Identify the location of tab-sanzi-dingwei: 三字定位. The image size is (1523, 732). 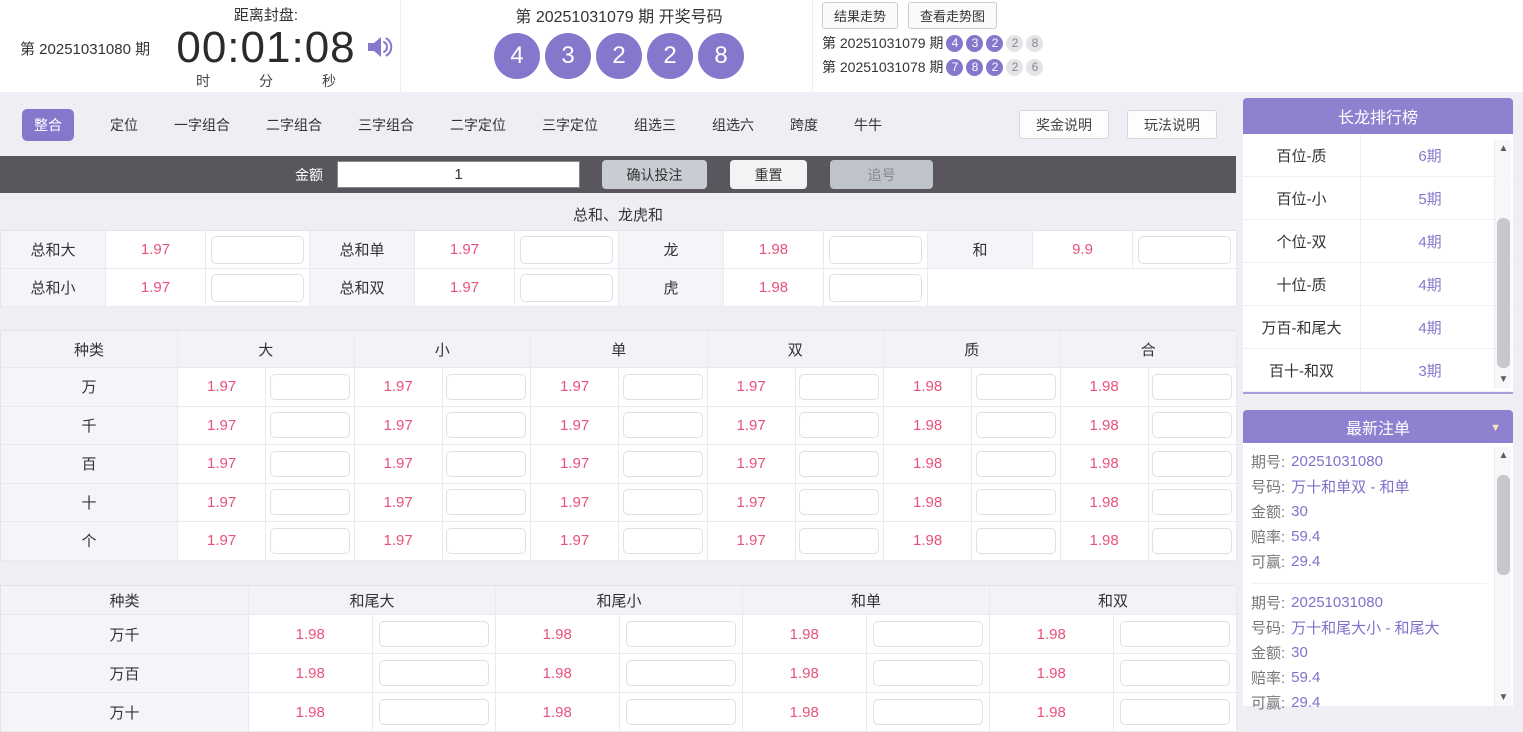
(570, 125).